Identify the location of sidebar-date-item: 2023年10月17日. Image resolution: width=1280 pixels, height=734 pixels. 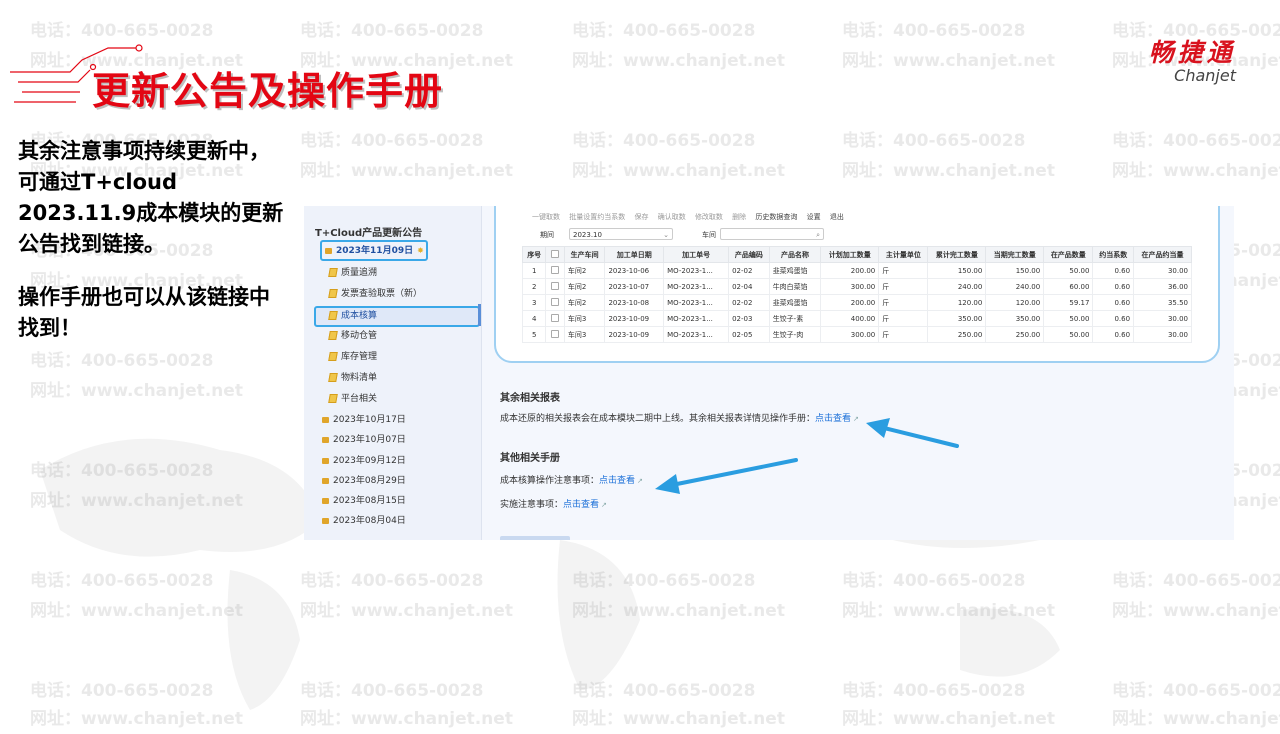
(364, 420).